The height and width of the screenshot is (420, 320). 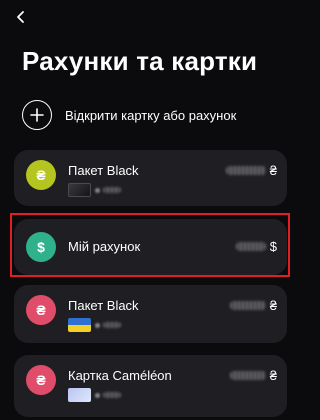 I want to click on chevron-left-icon, so click(x=20, y=17).